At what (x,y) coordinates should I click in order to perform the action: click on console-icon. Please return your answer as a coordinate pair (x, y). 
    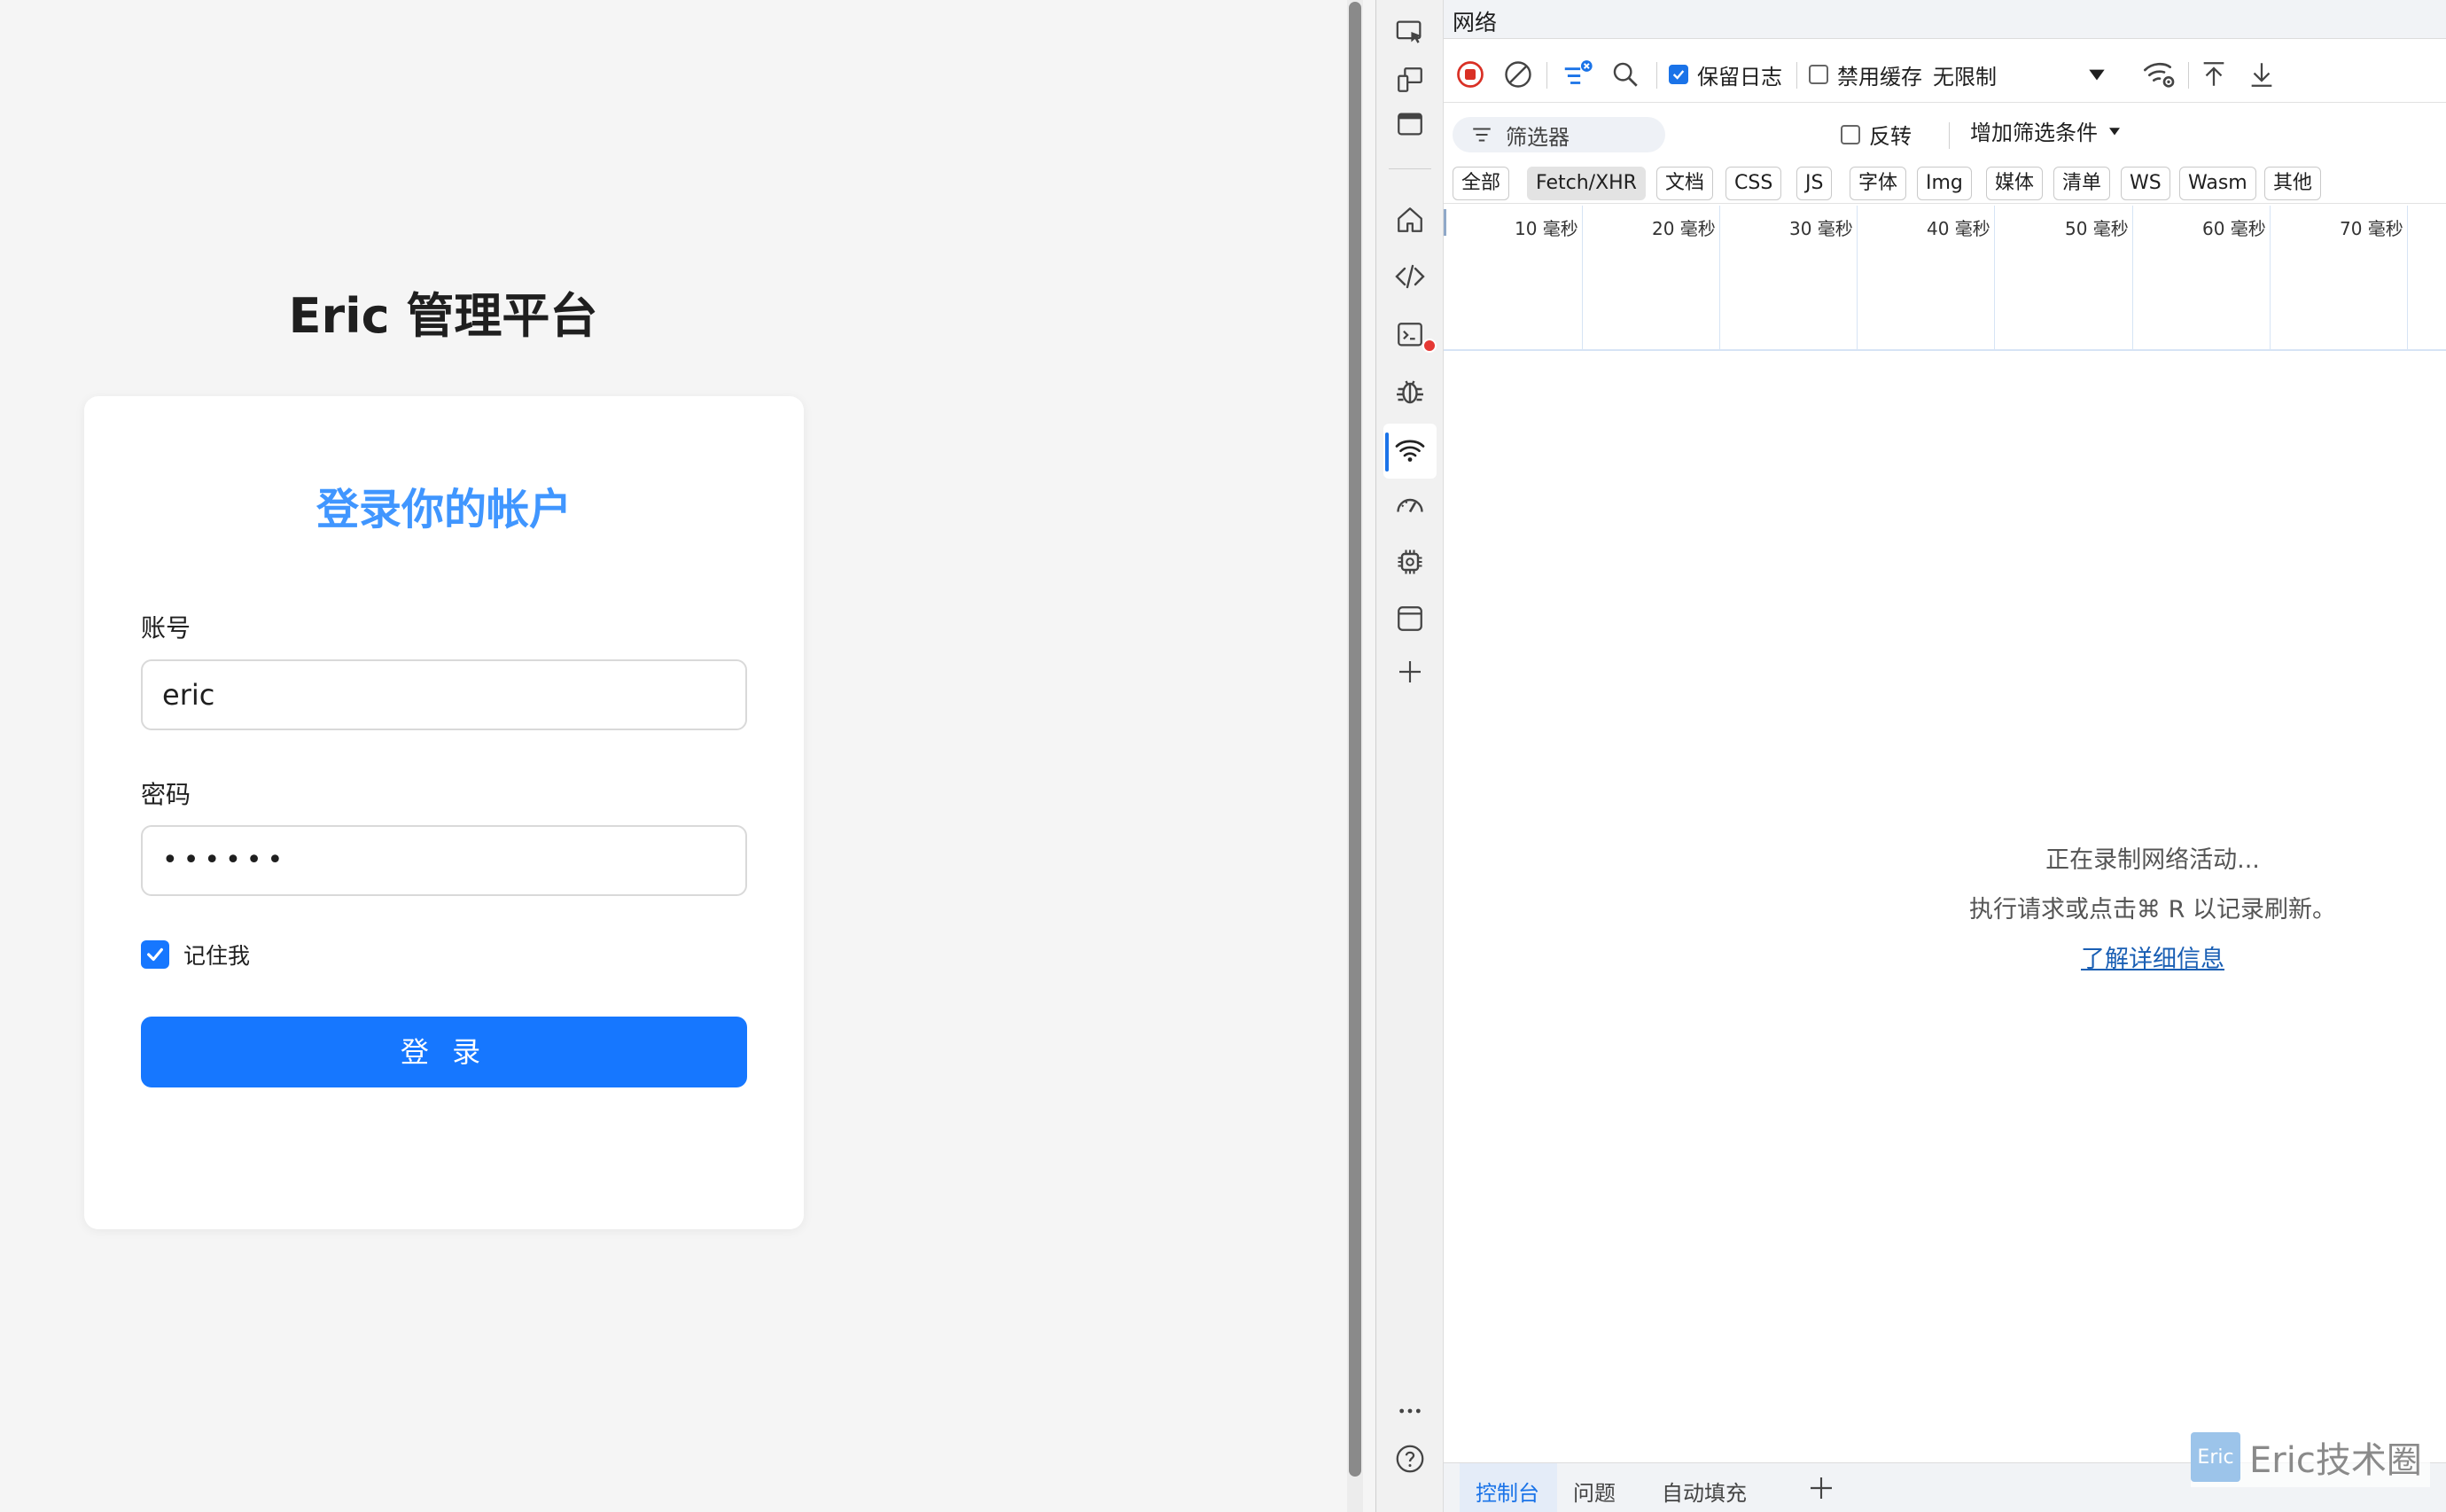
    Looking at the image, I should click on (1413, 335).